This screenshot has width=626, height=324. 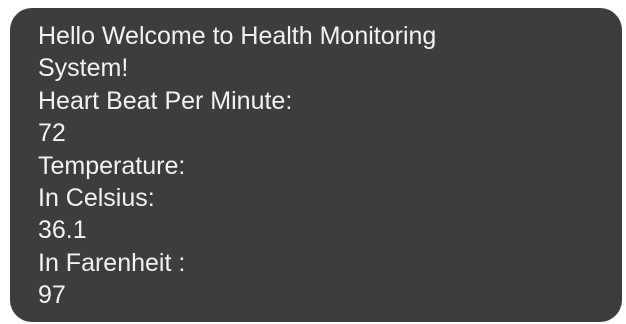 I want to click on welcome-message-line-2: System!, so click(x=83, y=68).